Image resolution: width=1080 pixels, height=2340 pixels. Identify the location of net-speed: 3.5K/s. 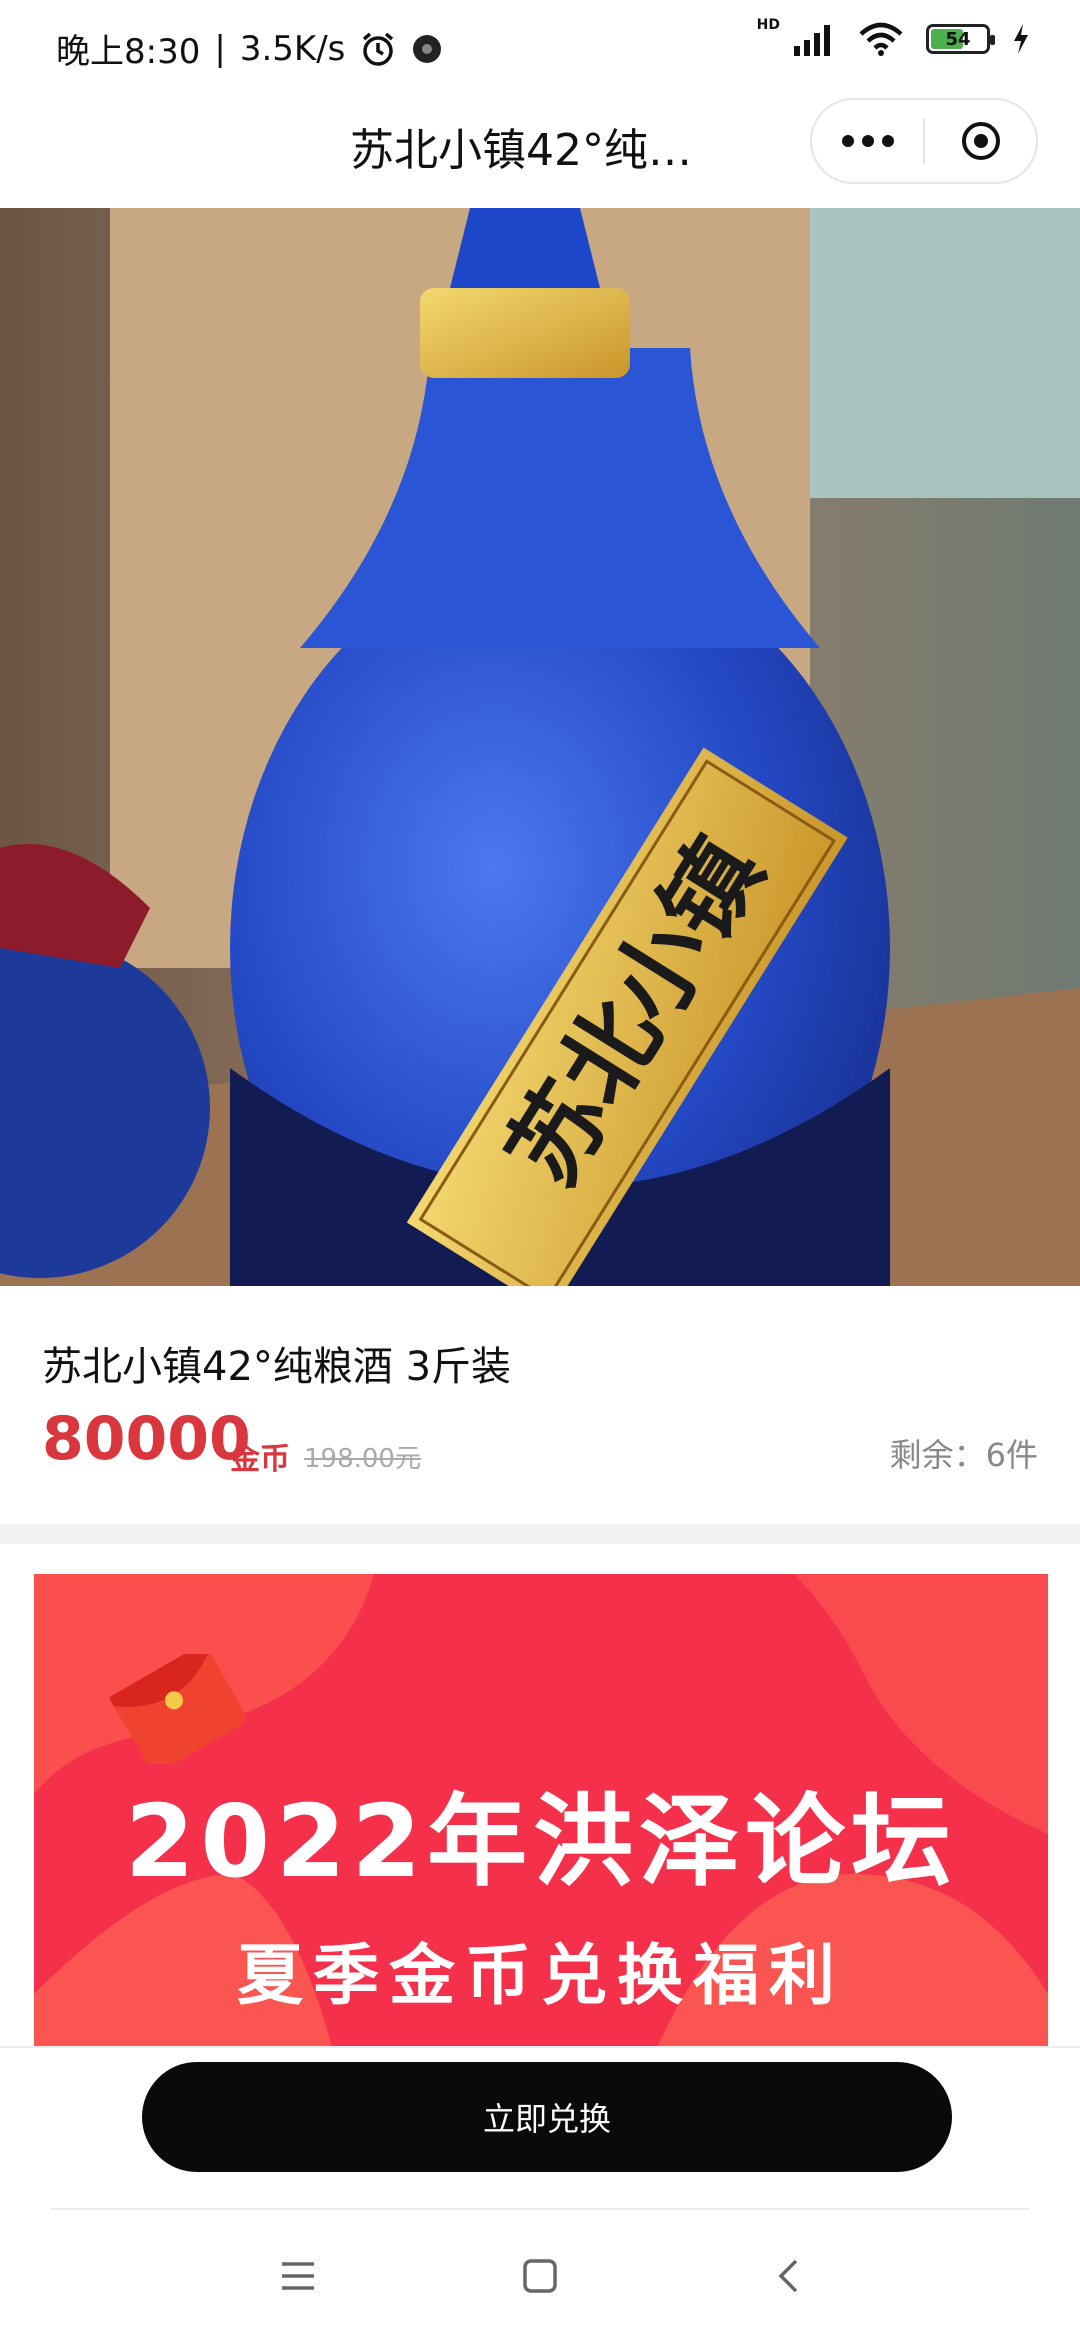
(292, 48).